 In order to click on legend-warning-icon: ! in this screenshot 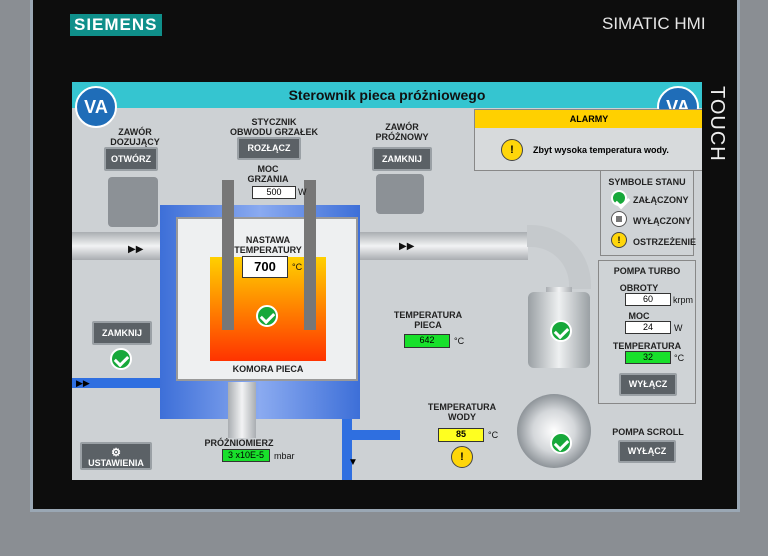, I will do `click(619, 240)`.